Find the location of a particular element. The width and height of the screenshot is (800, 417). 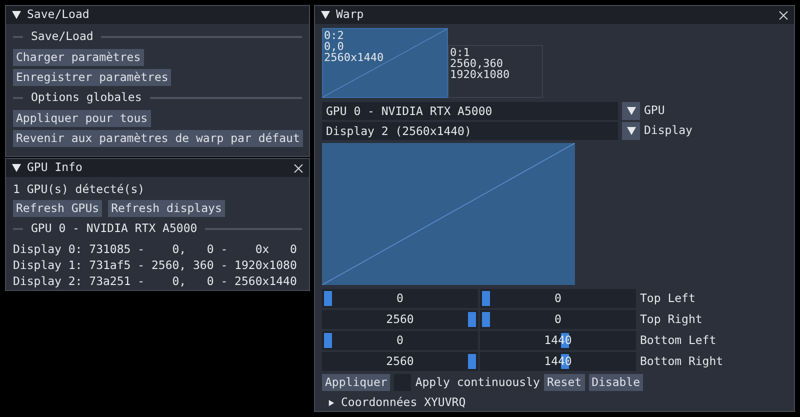

tree-arrow-icon is located at coordinates (331, 402).